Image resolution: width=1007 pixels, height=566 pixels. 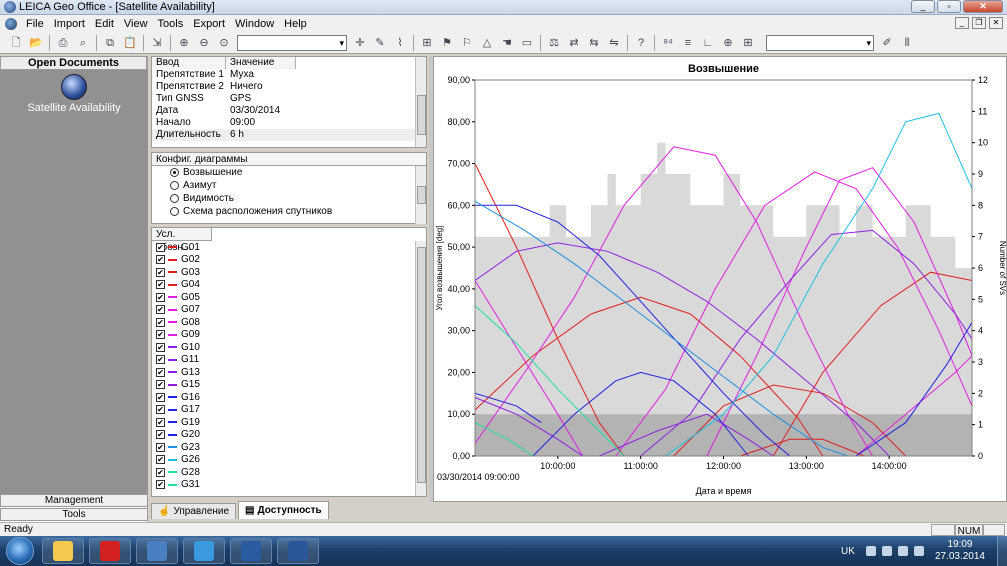 I want to click on clock: 19:09 27.03.2014, so click(x=960, y=551).